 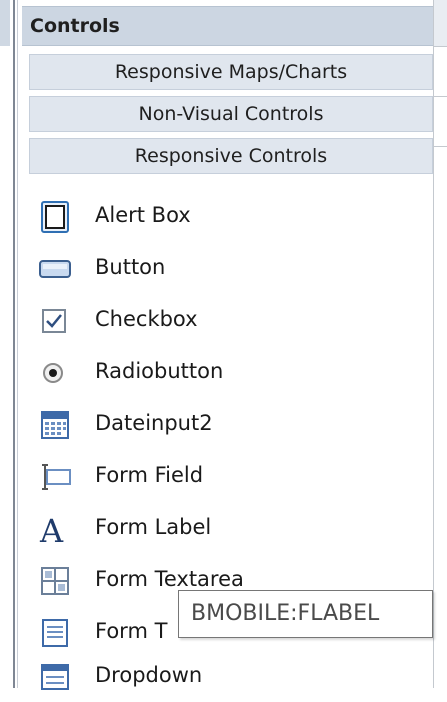 I want to click on controls-panel-header: Controls, so click(x=227, y=26).